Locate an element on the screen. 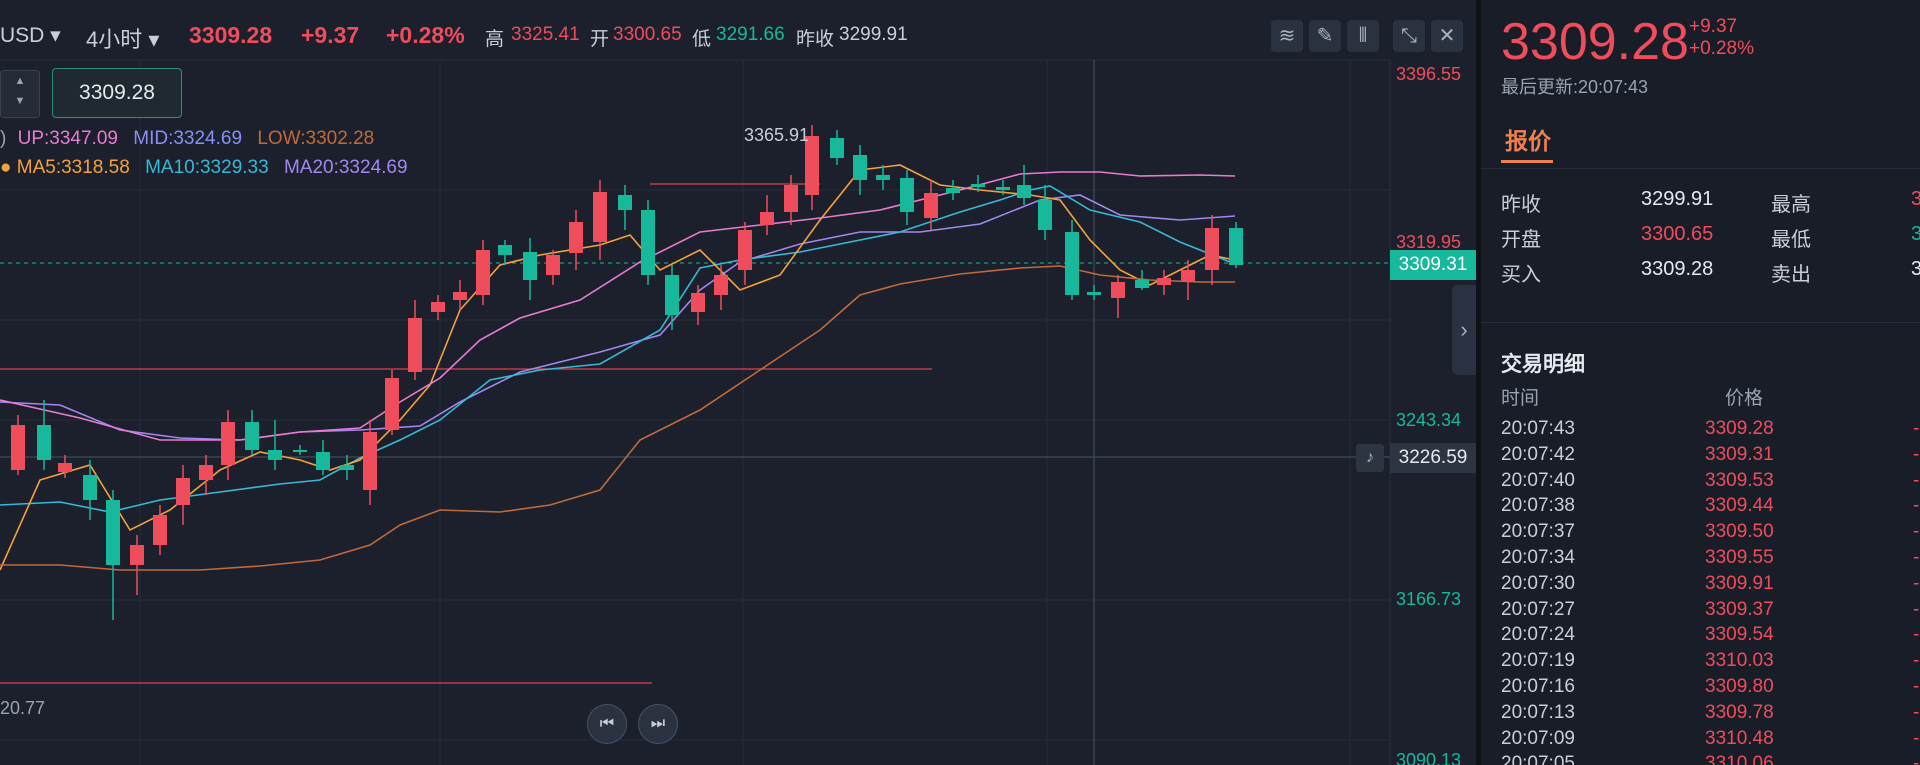 The image size is (1920, 765). panel-change: +9.37 +0.28% is located at coordinates (1721, 38).